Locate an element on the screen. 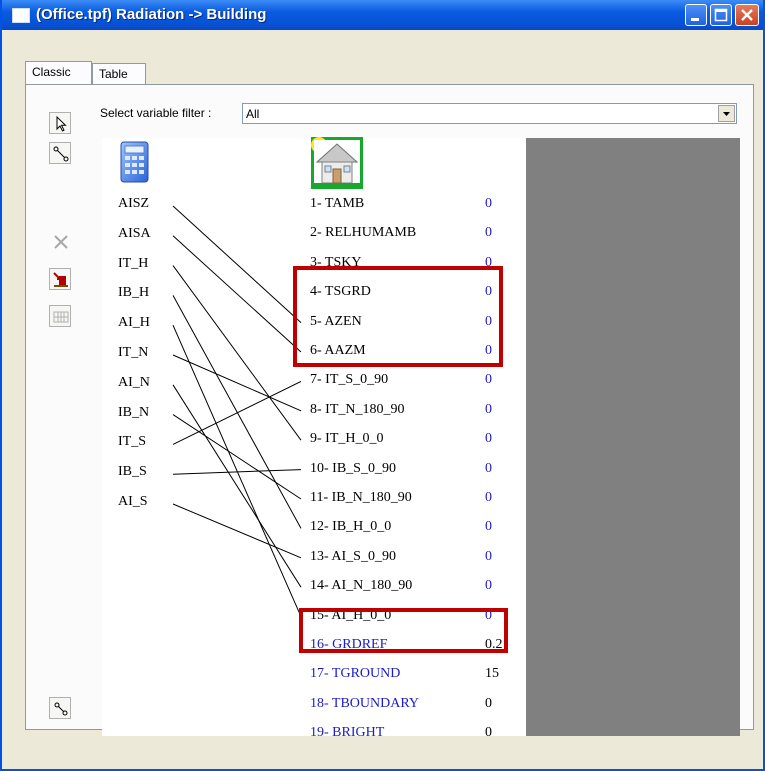 The width and height of the screenshot is (765, 771). target-input-item: 10- IB_S_0_90 is located at coordinates (353, 469).